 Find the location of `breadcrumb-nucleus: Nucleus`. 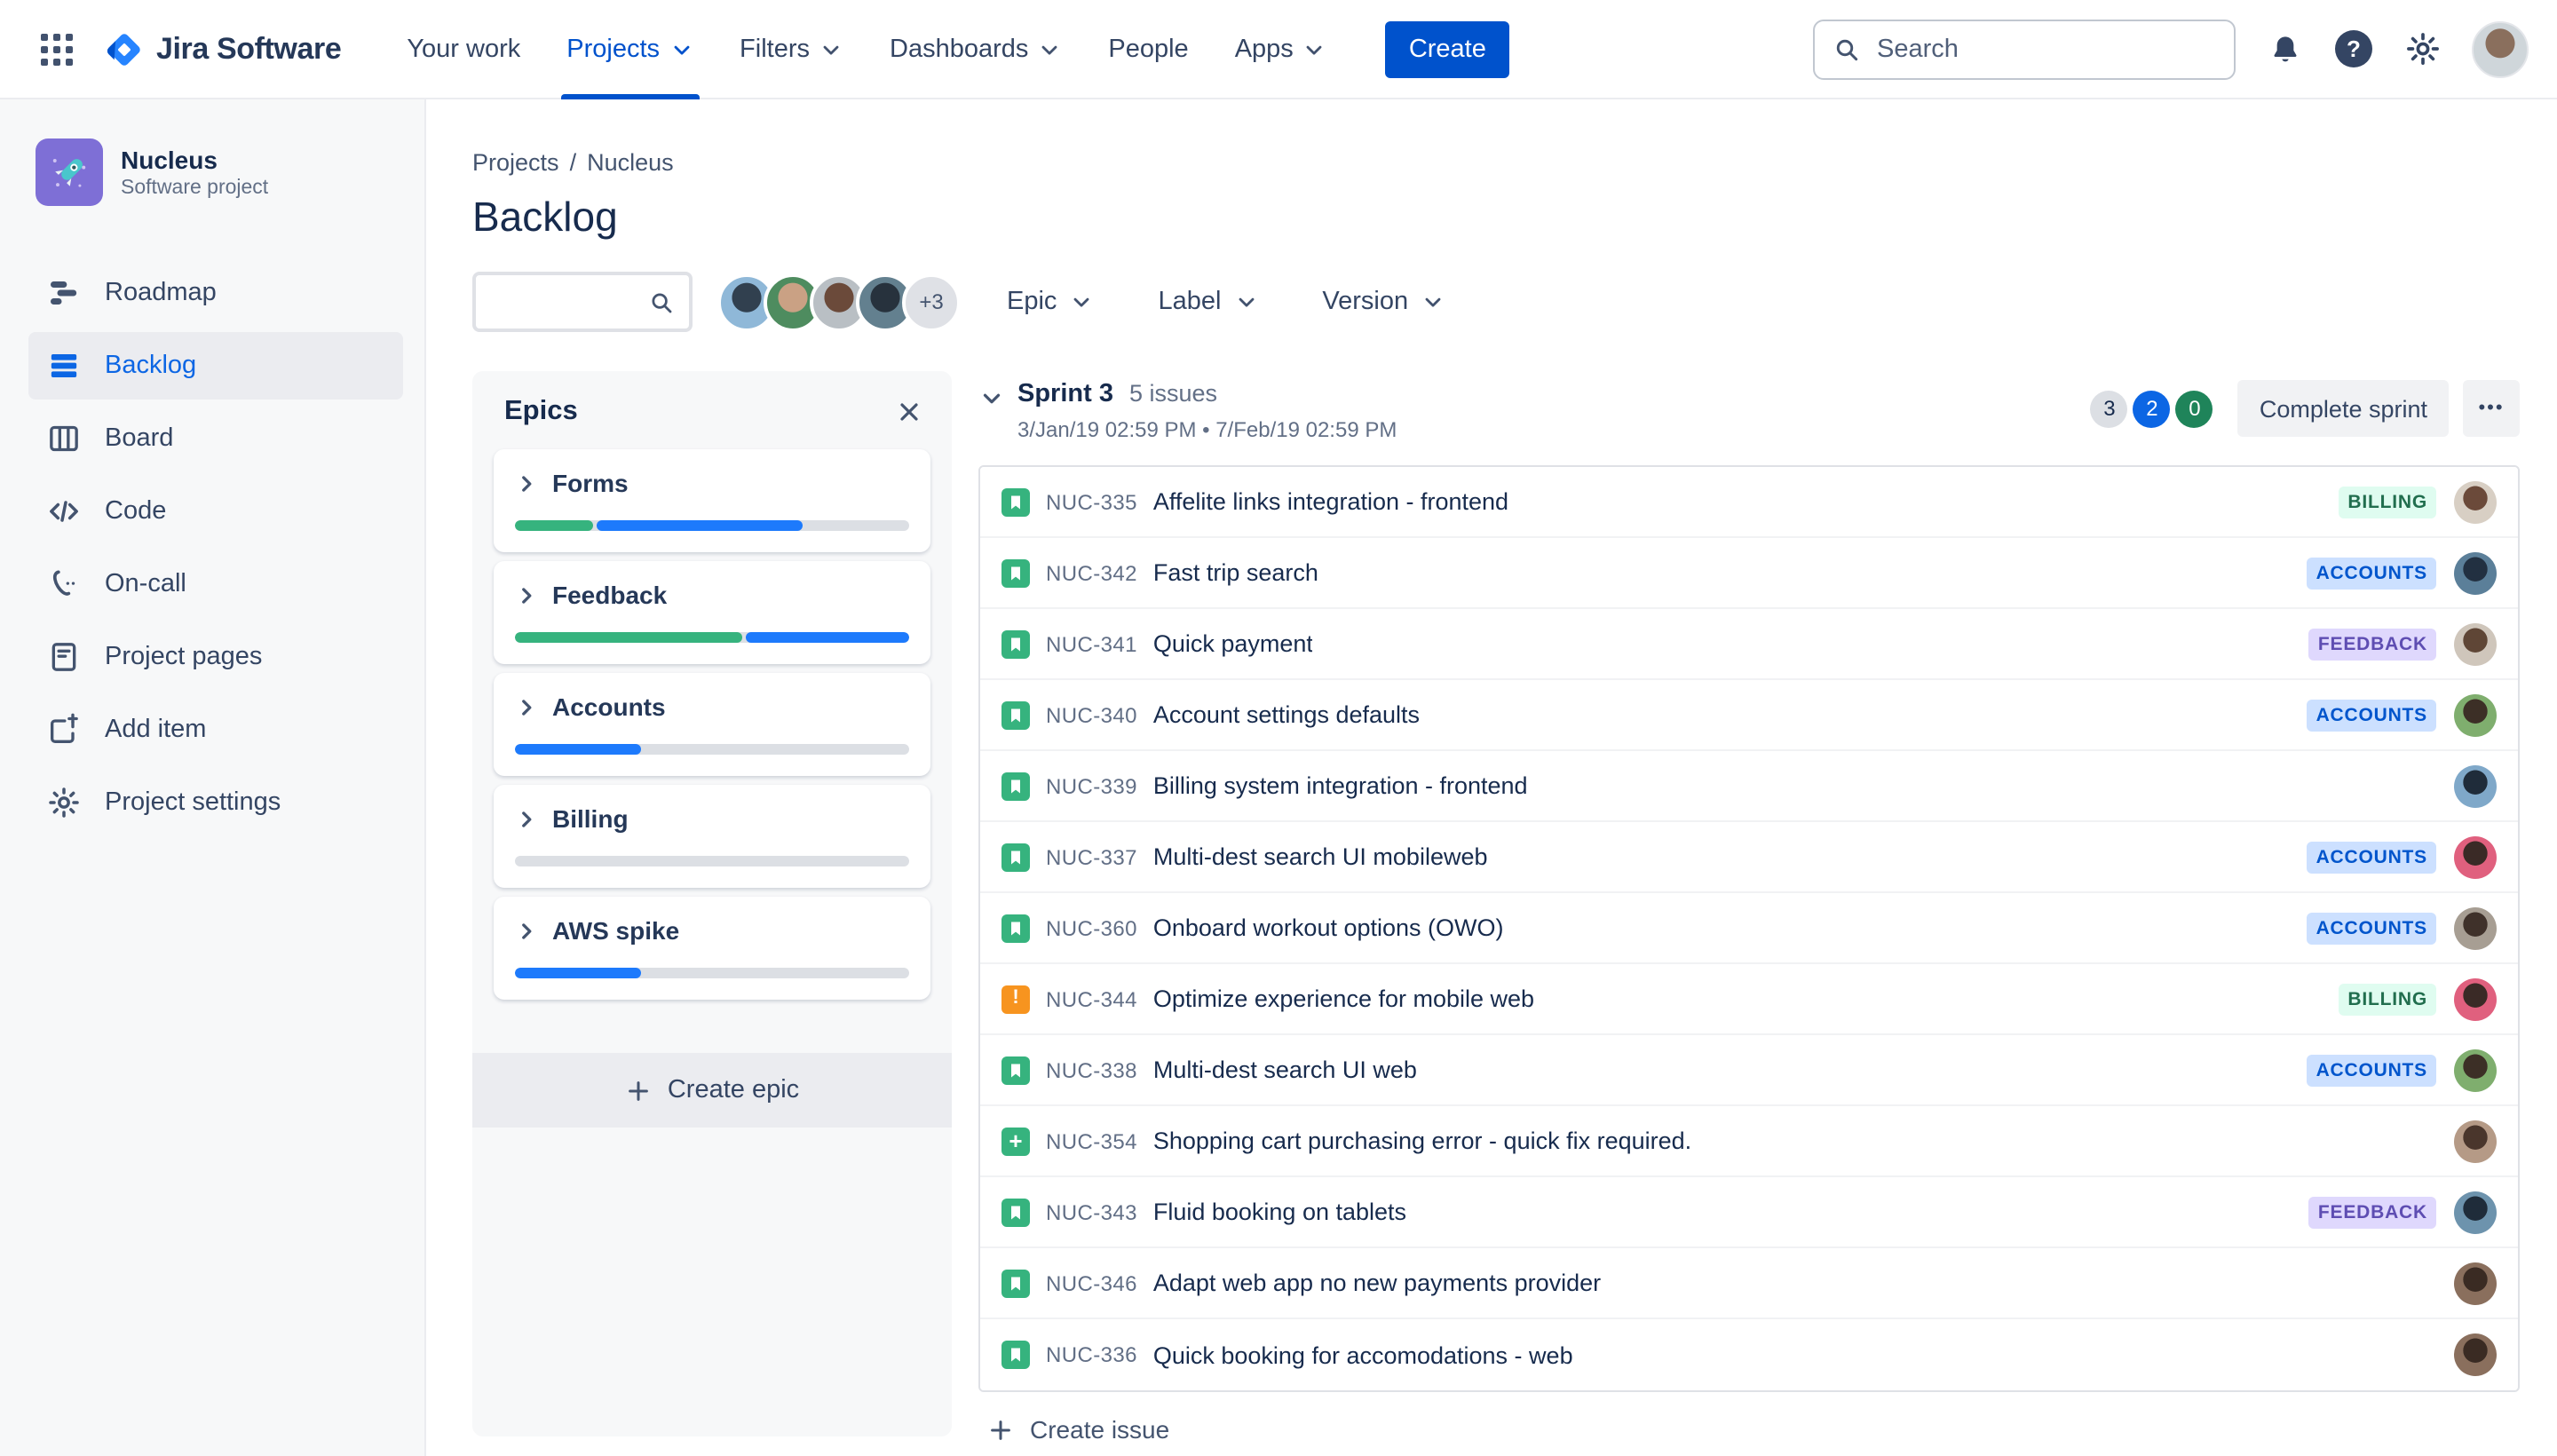

breadcrumb-nucleus: Nucleus is located at coordinates (630, 162).